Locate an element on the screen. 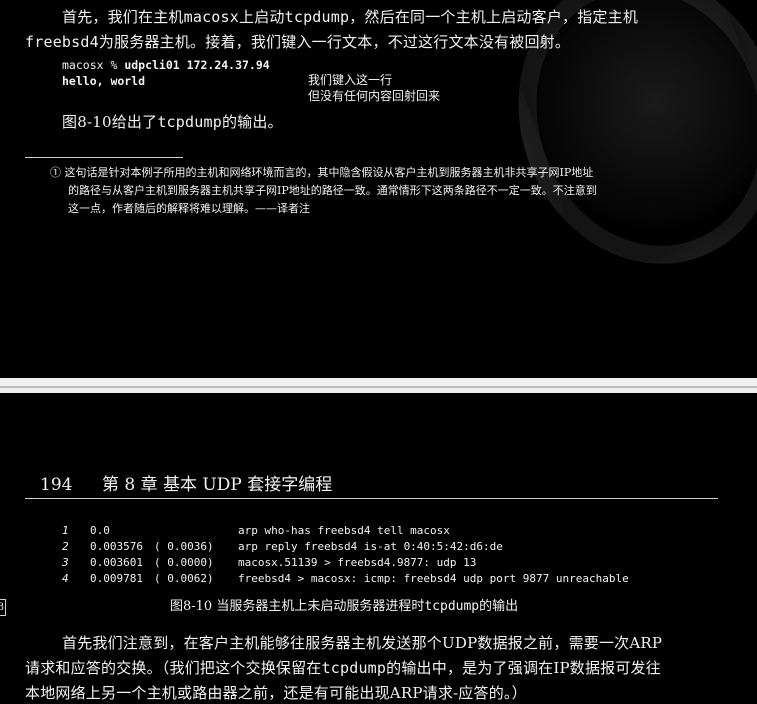 This screenshot has height=704, width=757. header-rule is located at coordinates (371, 498).